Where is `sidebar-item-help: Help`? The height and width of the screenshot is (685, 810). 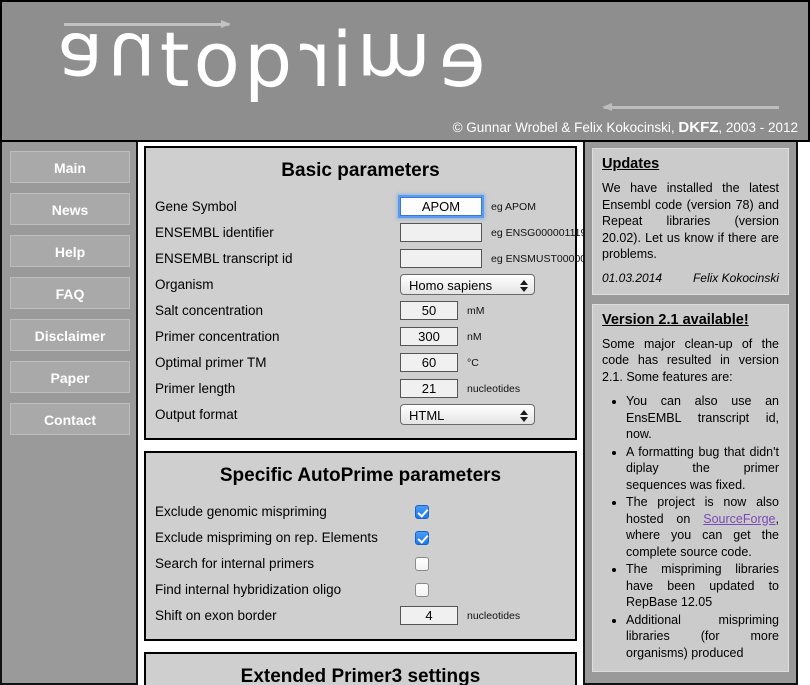 sidebar-item-help: Help is located at coordinates (70, 251).